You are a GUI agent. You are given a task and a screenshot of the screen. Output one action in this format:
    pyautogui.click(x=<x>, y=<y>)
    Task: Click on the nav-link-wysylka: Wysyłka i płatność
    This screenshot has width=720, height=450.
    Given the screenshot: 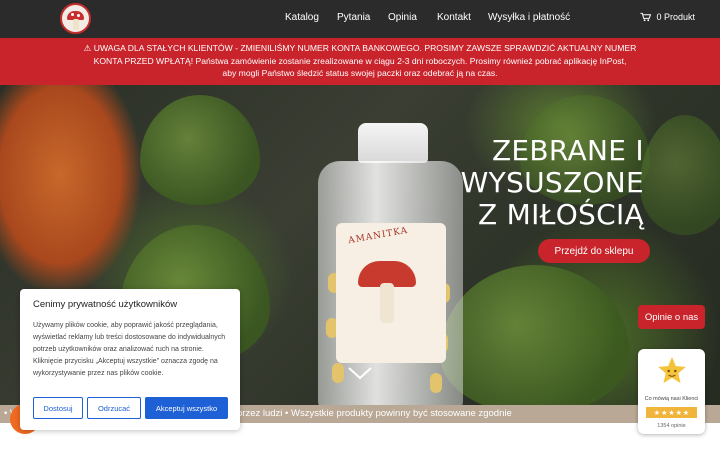 What is the action you would take?
    pyautogui.click(x=529, y=17)
    